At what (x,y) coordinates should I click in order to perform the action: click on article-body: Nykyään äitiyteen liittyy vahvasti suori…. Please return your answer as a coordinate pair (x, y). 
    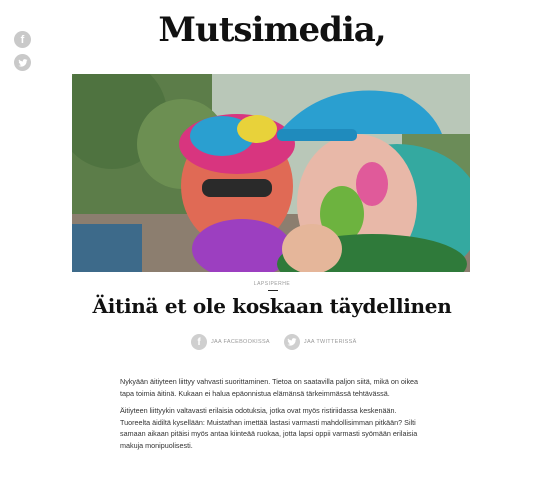
    Looking at the image, I should click on (272, 417).